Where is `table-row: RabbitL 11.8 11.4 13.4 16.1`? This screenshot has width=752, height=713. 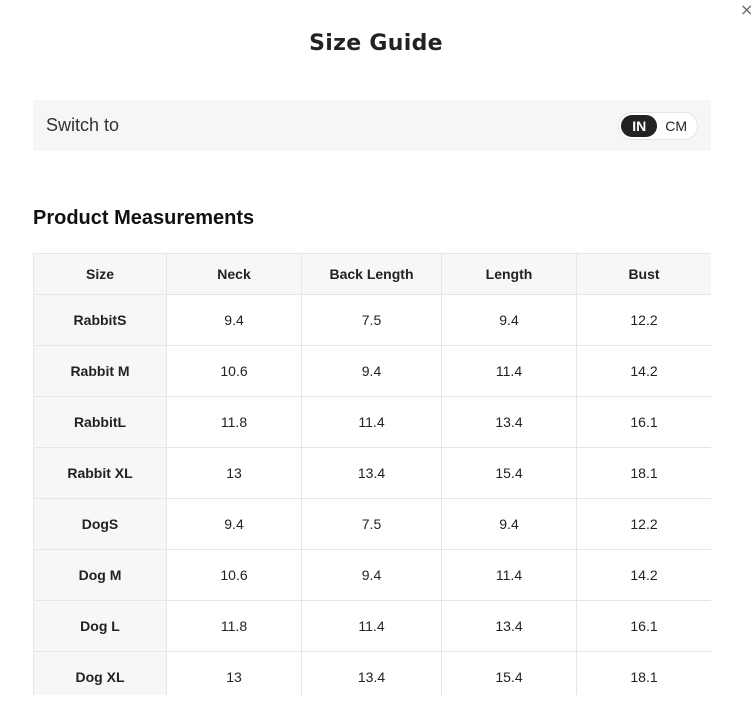
table-row: RabbitL 11.8 11.4 13.4 16.1 is located at coordinates (372, 422).